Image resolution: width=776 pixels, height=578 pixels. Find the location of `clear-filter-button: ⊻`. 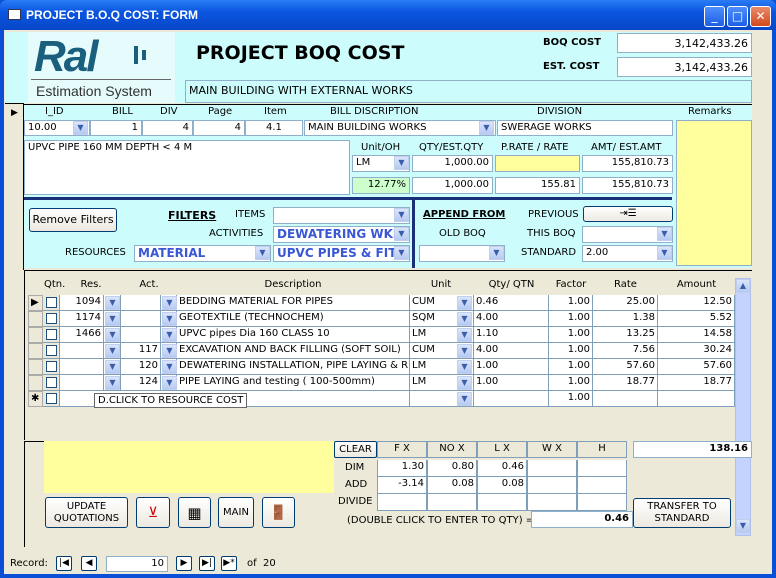

clear-filter-button: ⊻ is located at coordinates (153, 512).